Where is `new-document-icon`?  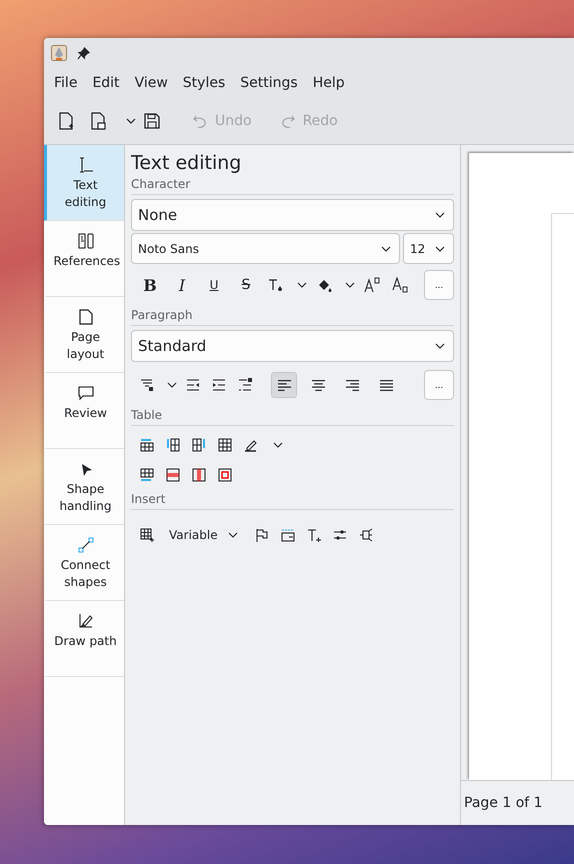 new-document-icon is located at coordinates (66, 121).